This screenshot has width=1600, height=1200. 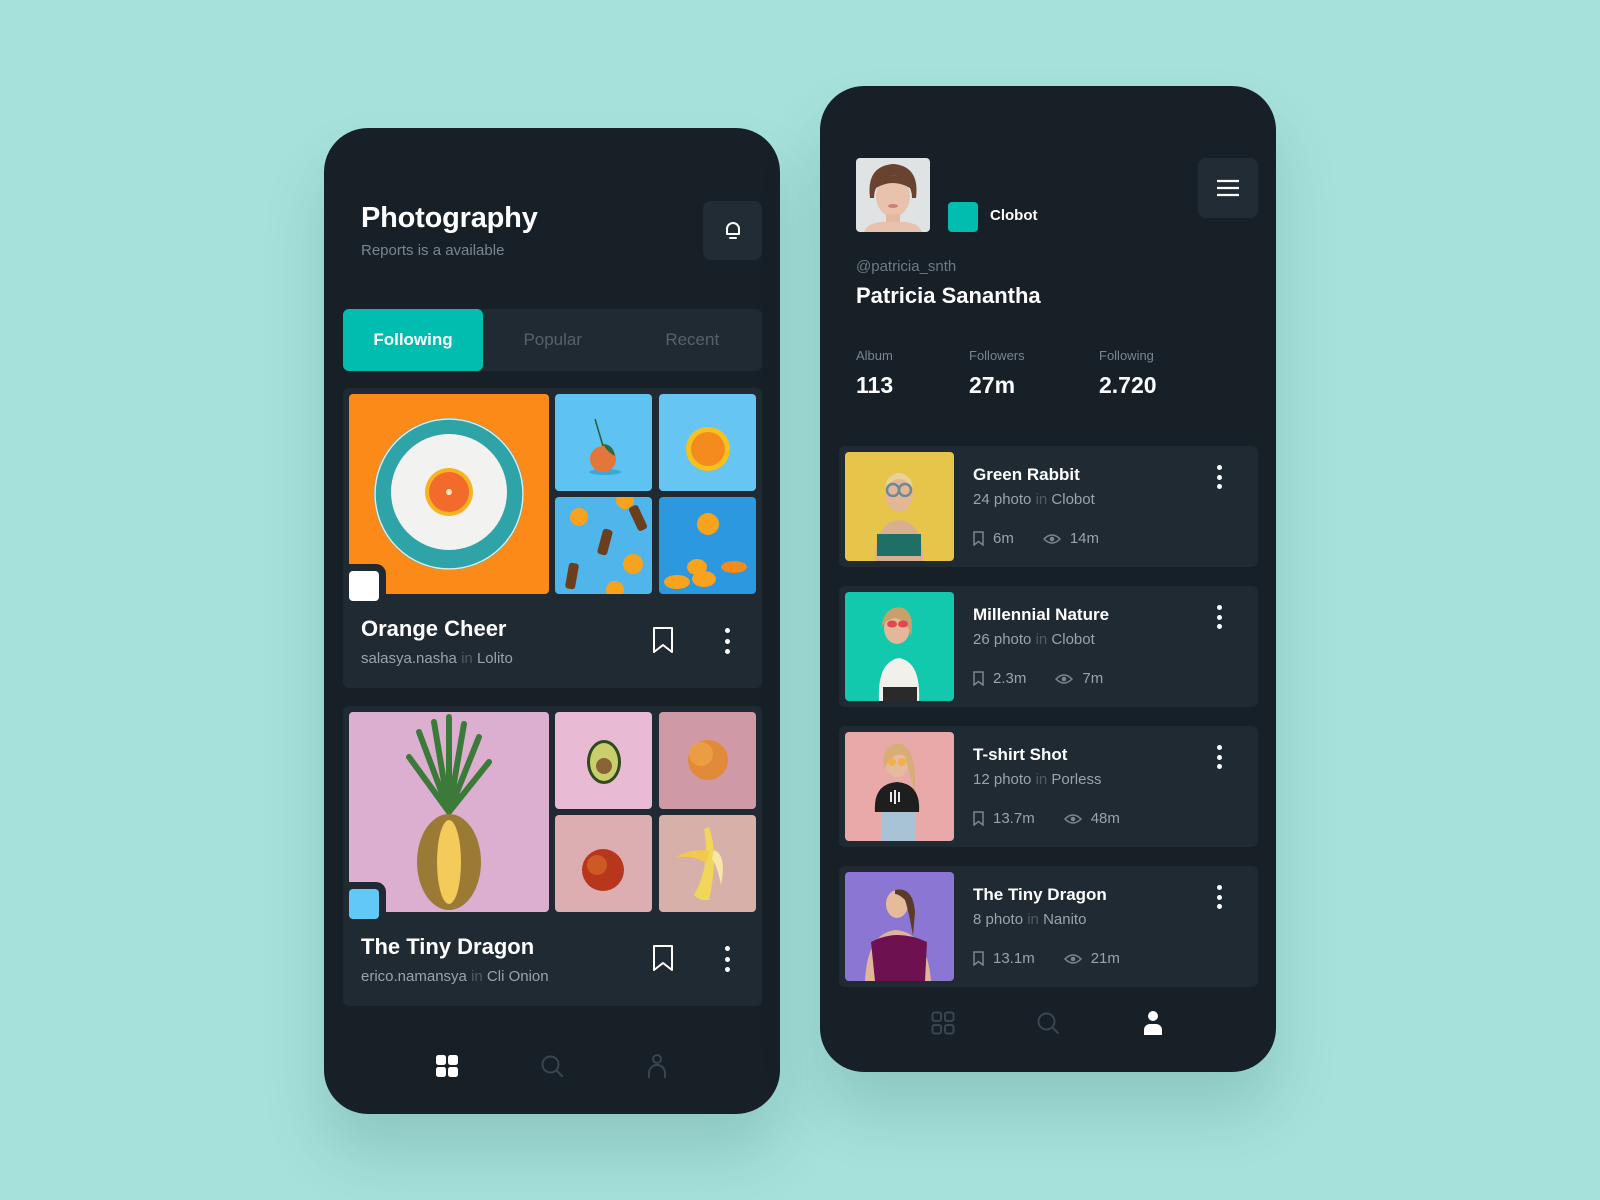 I want to click on stat-value: 2.720, so click(x=1128, y=385).